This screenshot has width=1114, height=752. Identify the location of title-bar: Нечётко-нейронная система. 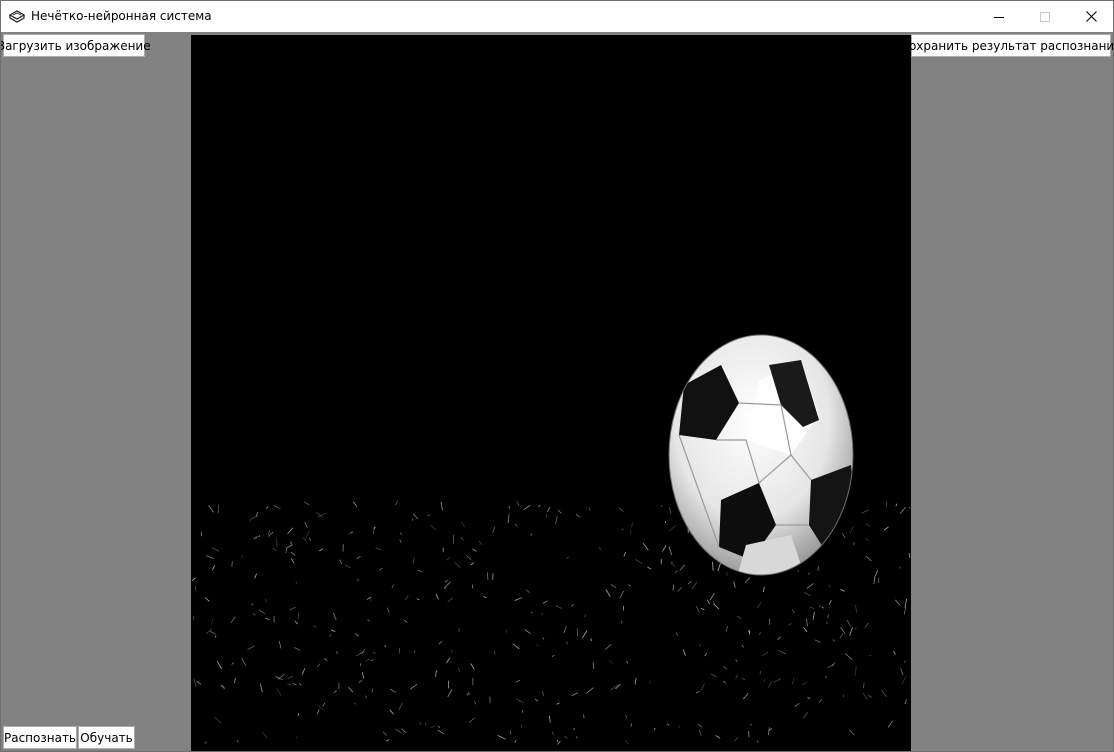
(557, 16).